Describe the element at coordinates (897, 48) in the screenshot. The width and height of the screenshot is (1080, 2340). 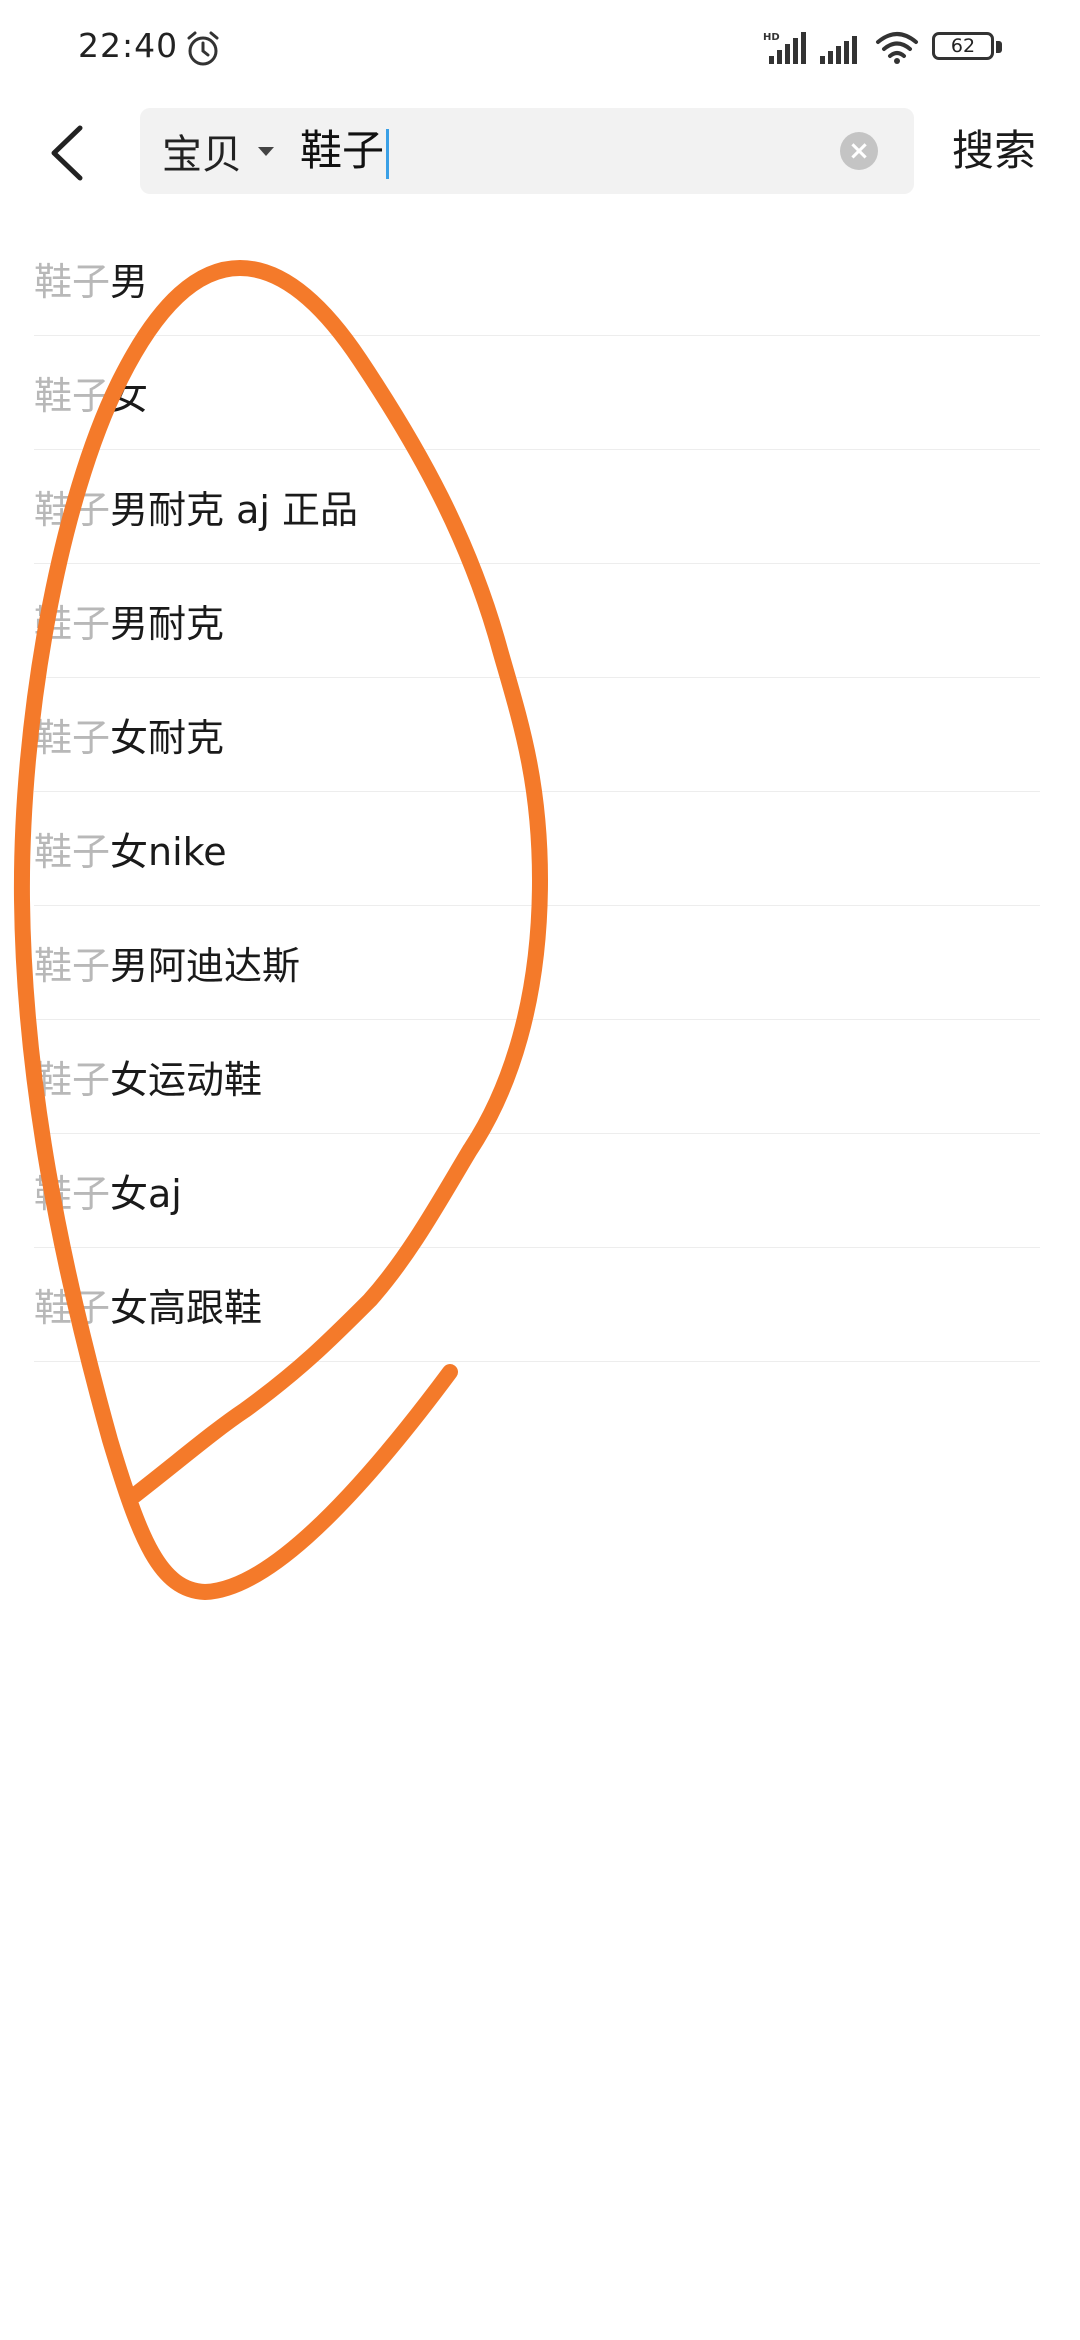
I see `wifi-icon` at that location.